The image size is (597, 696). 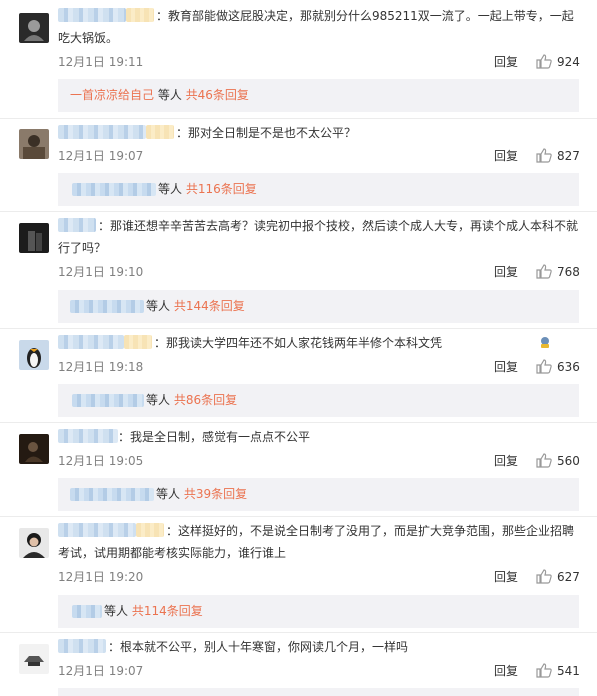 What do you see at coordinates (298, 343) in the screenshot?
I see `comment-text-content: ：那我读大学四年还不如人家花钱两年半修个本科文凭` at bounding box center [298, 343].